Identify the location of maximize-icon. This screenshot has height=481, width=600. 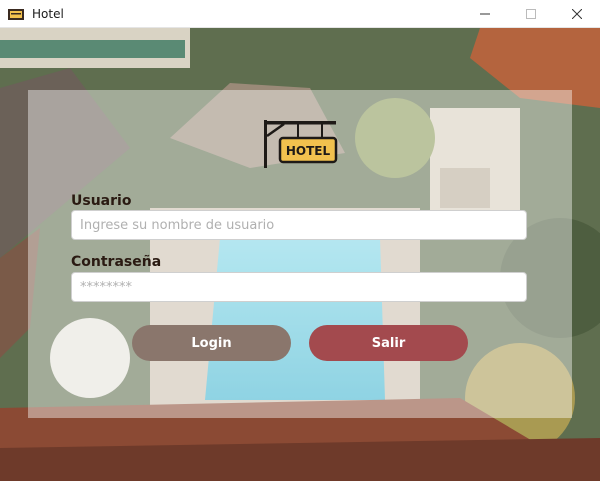
(531, 14).